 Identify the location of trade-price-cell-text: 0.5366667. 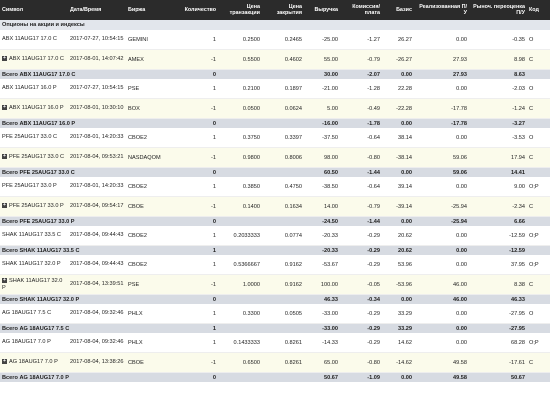
(246, 264).